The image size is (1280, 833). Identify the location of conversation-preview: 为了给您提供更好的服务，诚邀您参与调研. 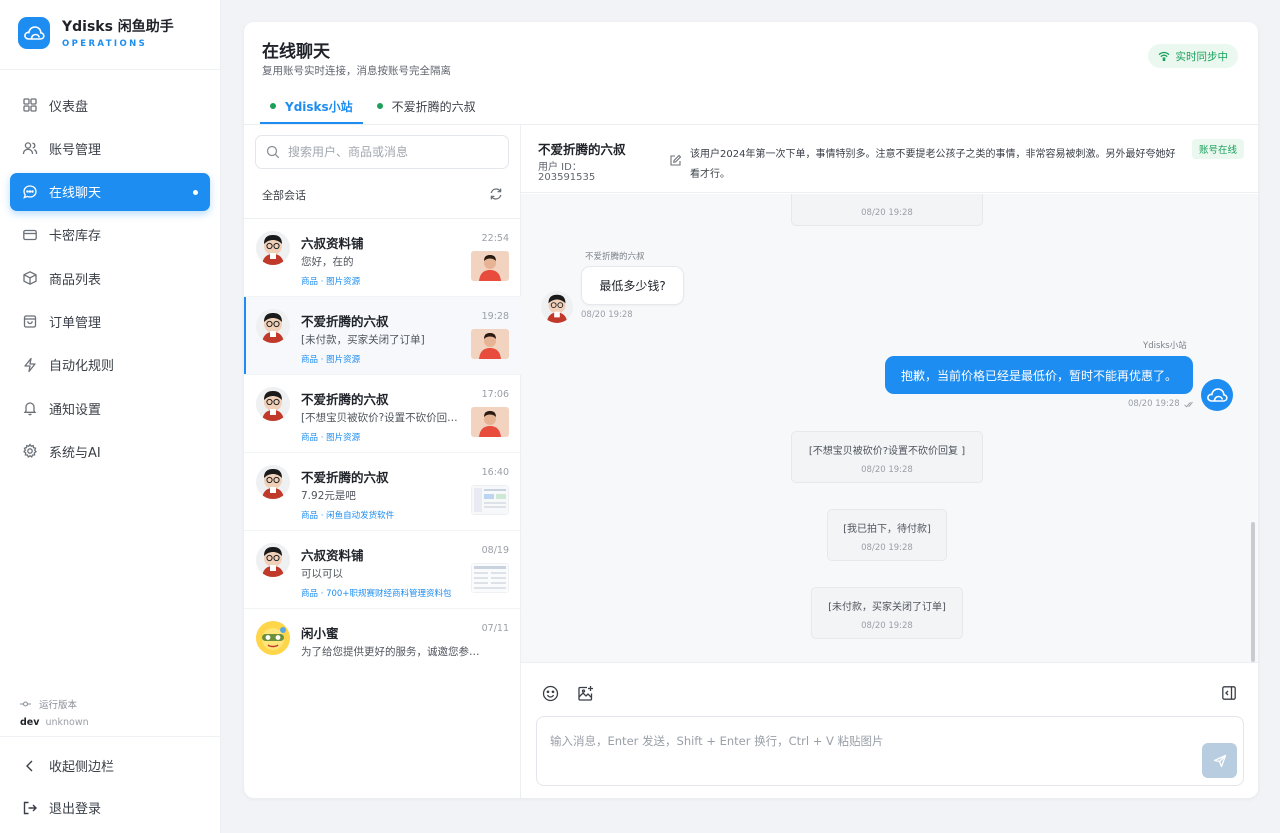
(391, 652).